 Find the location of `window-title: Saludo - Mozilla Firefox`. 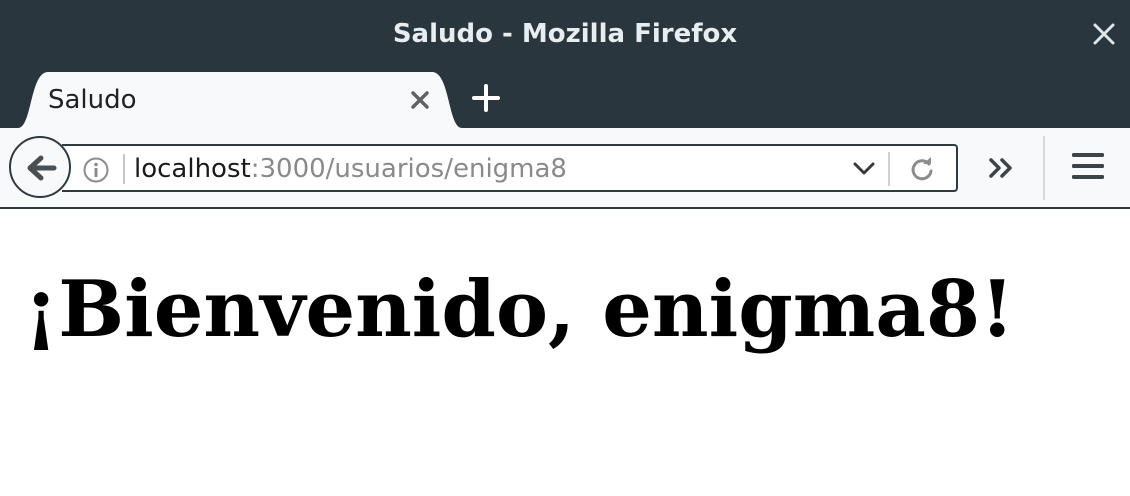

window-title: Saludo - Mozilla Firefox is located at coordinates (565, 34).